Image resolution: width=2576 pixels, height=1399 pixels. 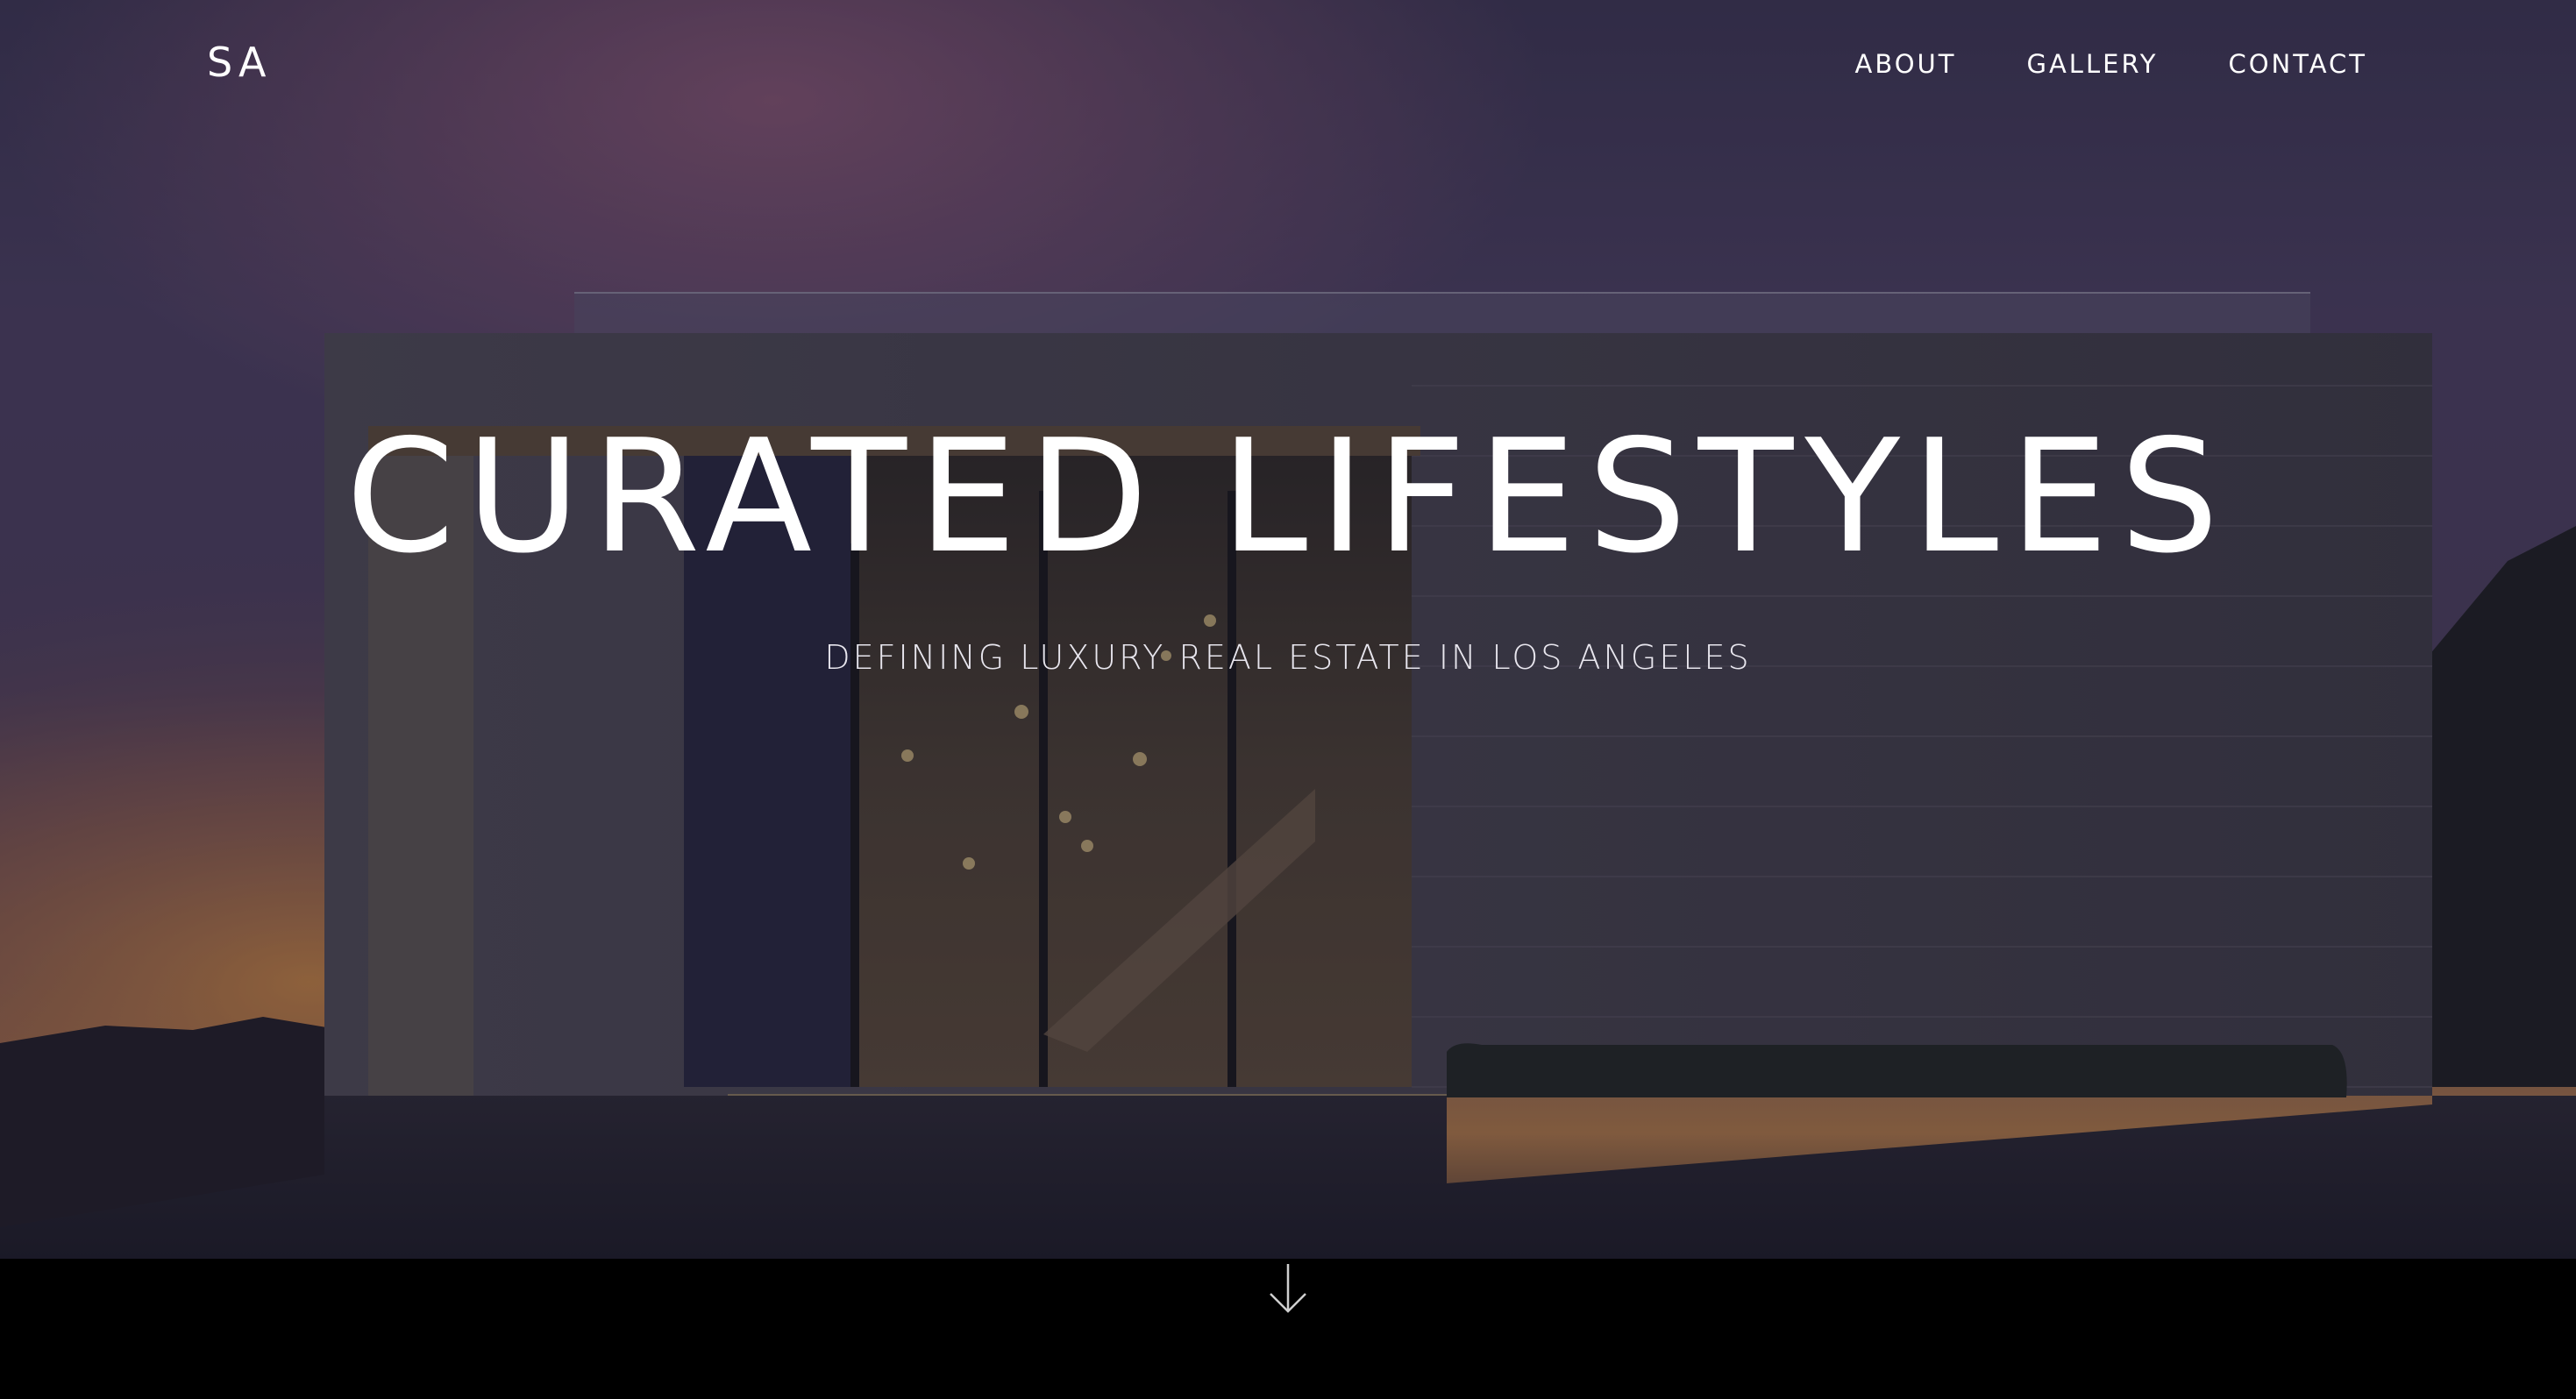 I want to click on hero-title: CURATED LIFESTYLES, so click(x=1288, y=496).